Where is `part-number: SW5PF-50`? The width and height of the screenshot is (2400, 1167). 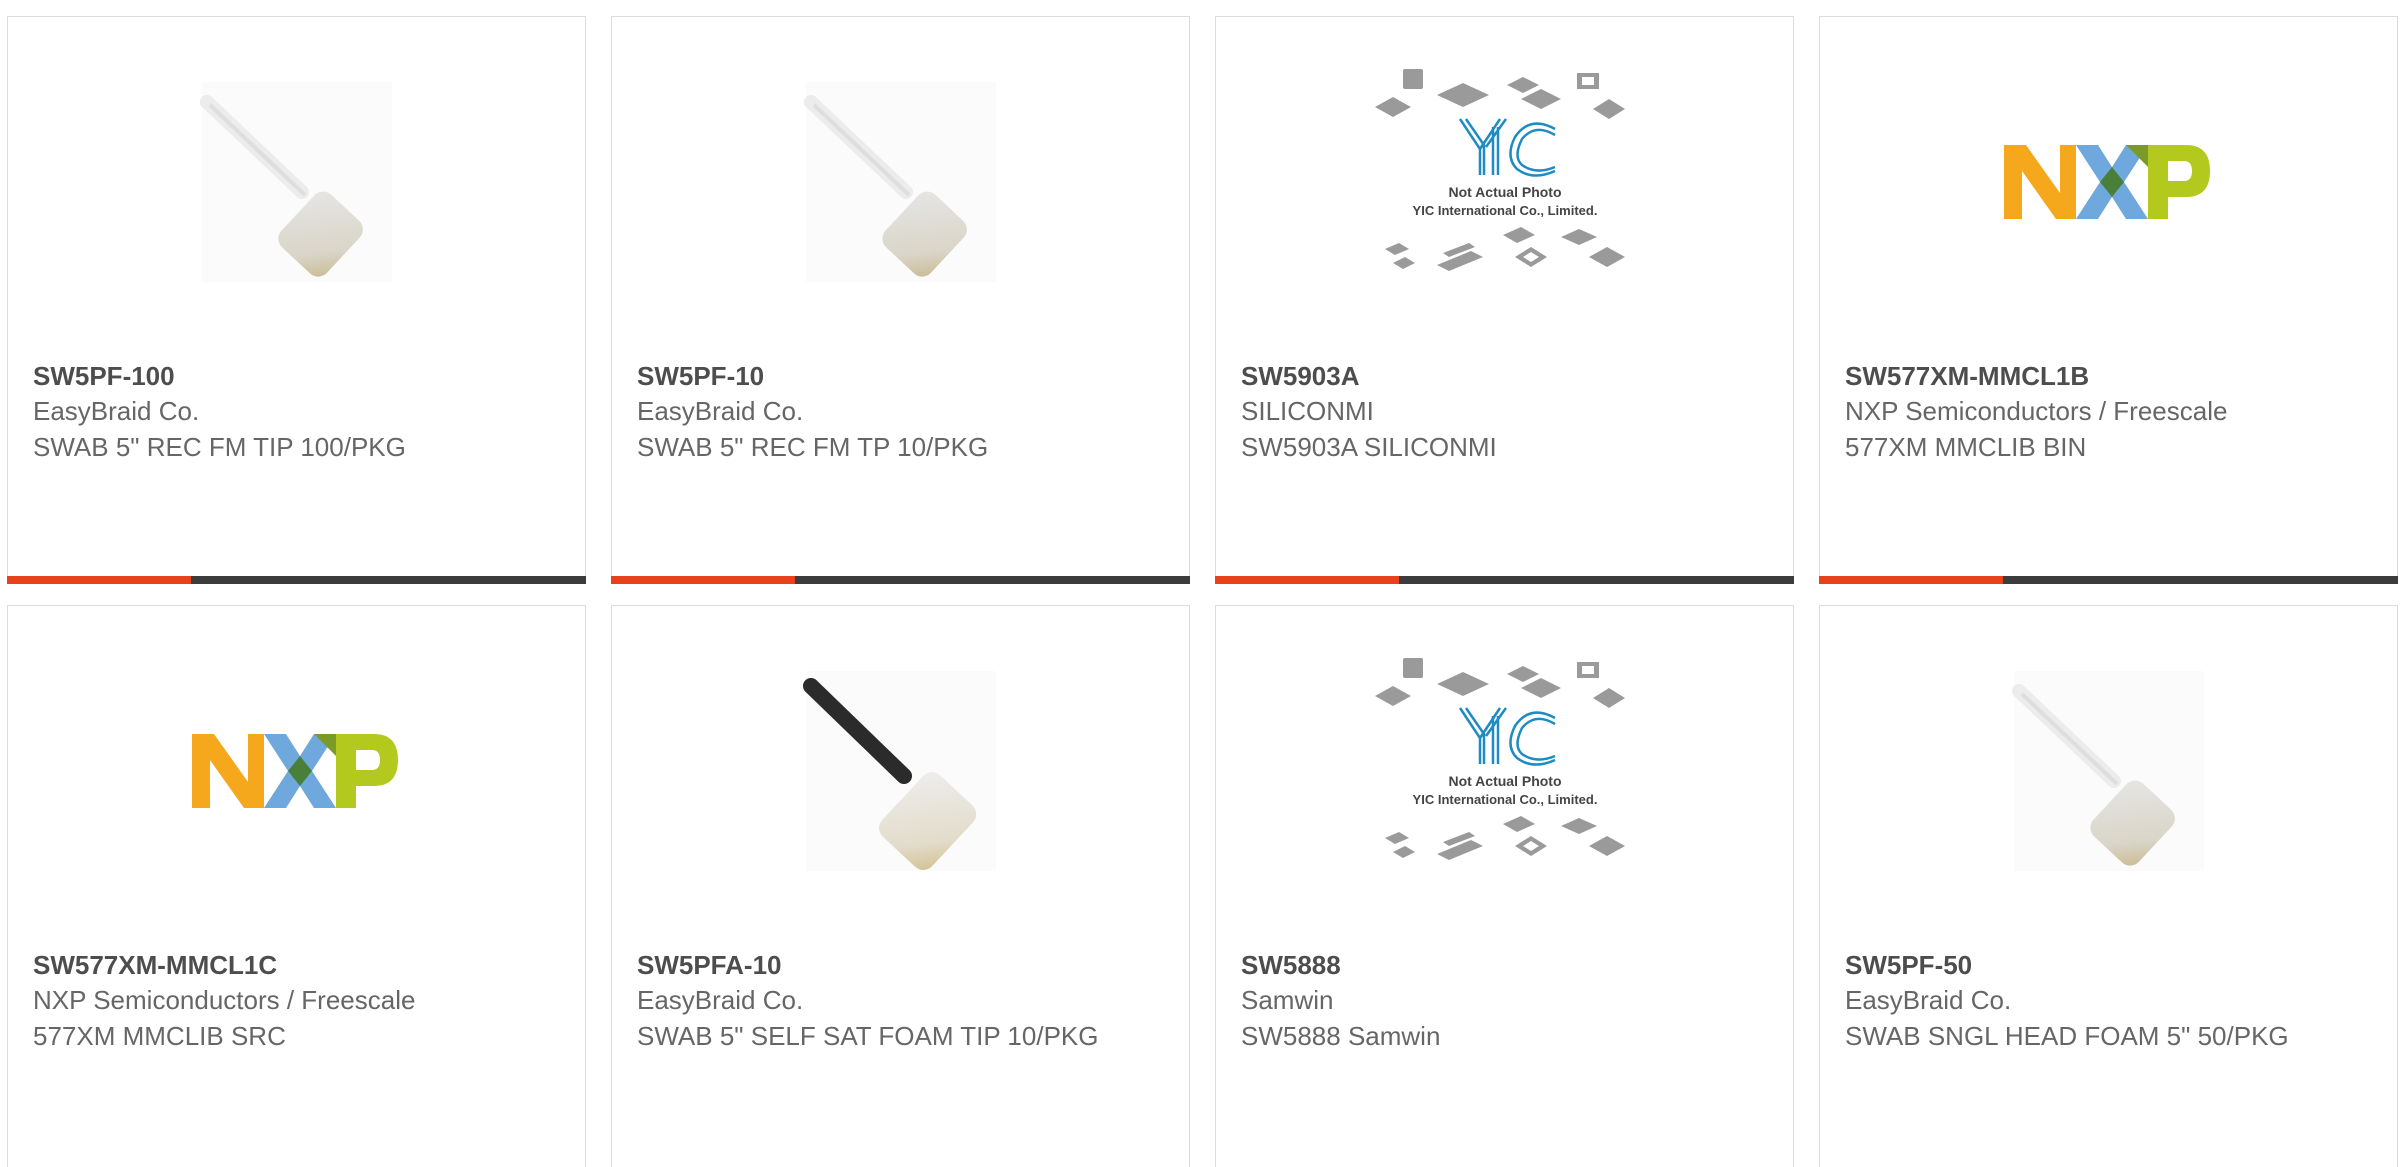
part-number: SW5PF-50 is located at coordinates (2108, 965).